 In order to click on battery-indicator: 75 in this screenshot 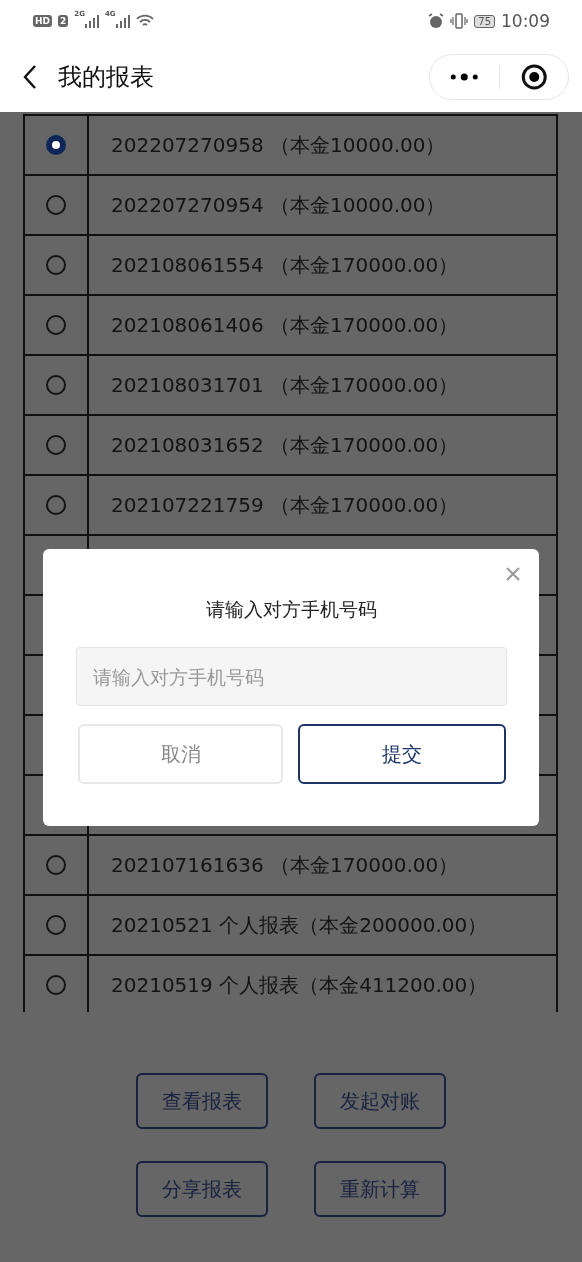, I will do `click(484, 21)`.